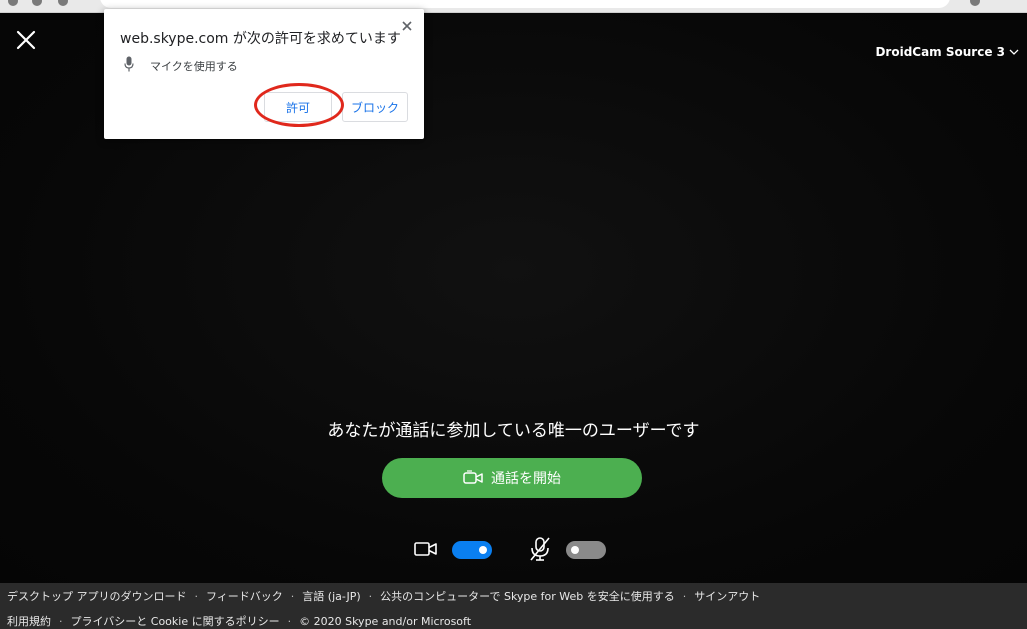 The image size is (1027, 629). I want to click on allow-button: 許可, so click(298, 107).